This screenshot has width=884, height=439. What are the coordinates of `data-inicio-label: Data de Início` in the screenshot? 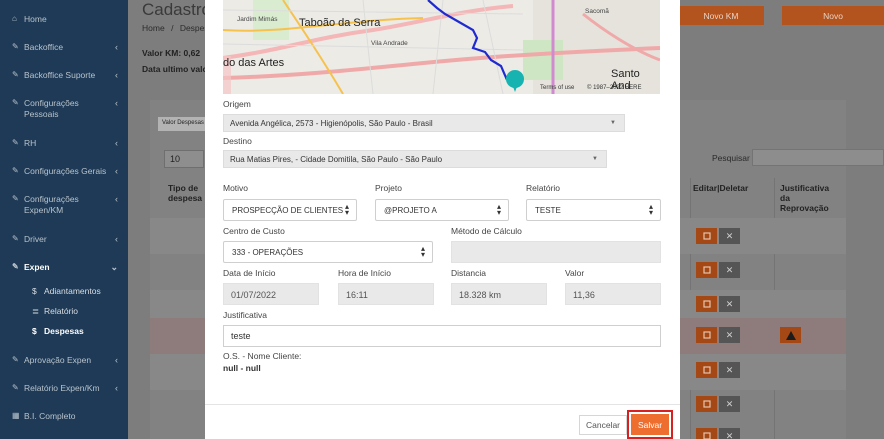 It's located at (249, 273).